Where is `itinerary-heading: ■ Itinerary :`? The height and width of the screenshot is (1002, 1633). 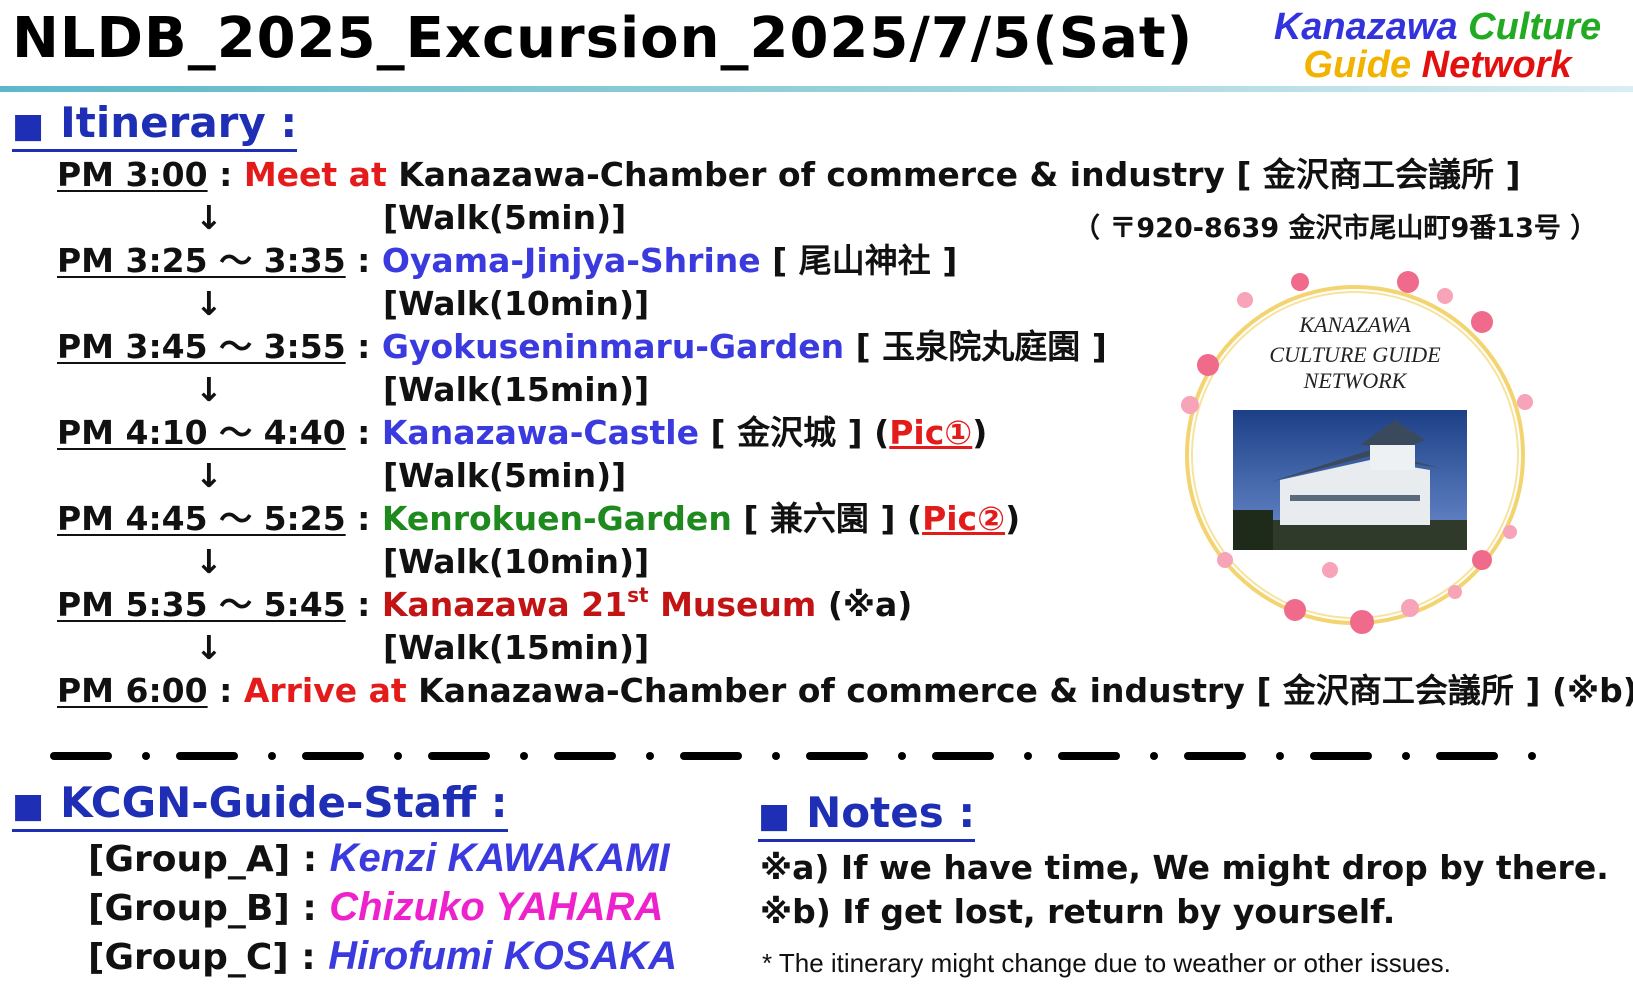 itinerary-heading: ■ Itinerary : is located at coordinates (155, 125).